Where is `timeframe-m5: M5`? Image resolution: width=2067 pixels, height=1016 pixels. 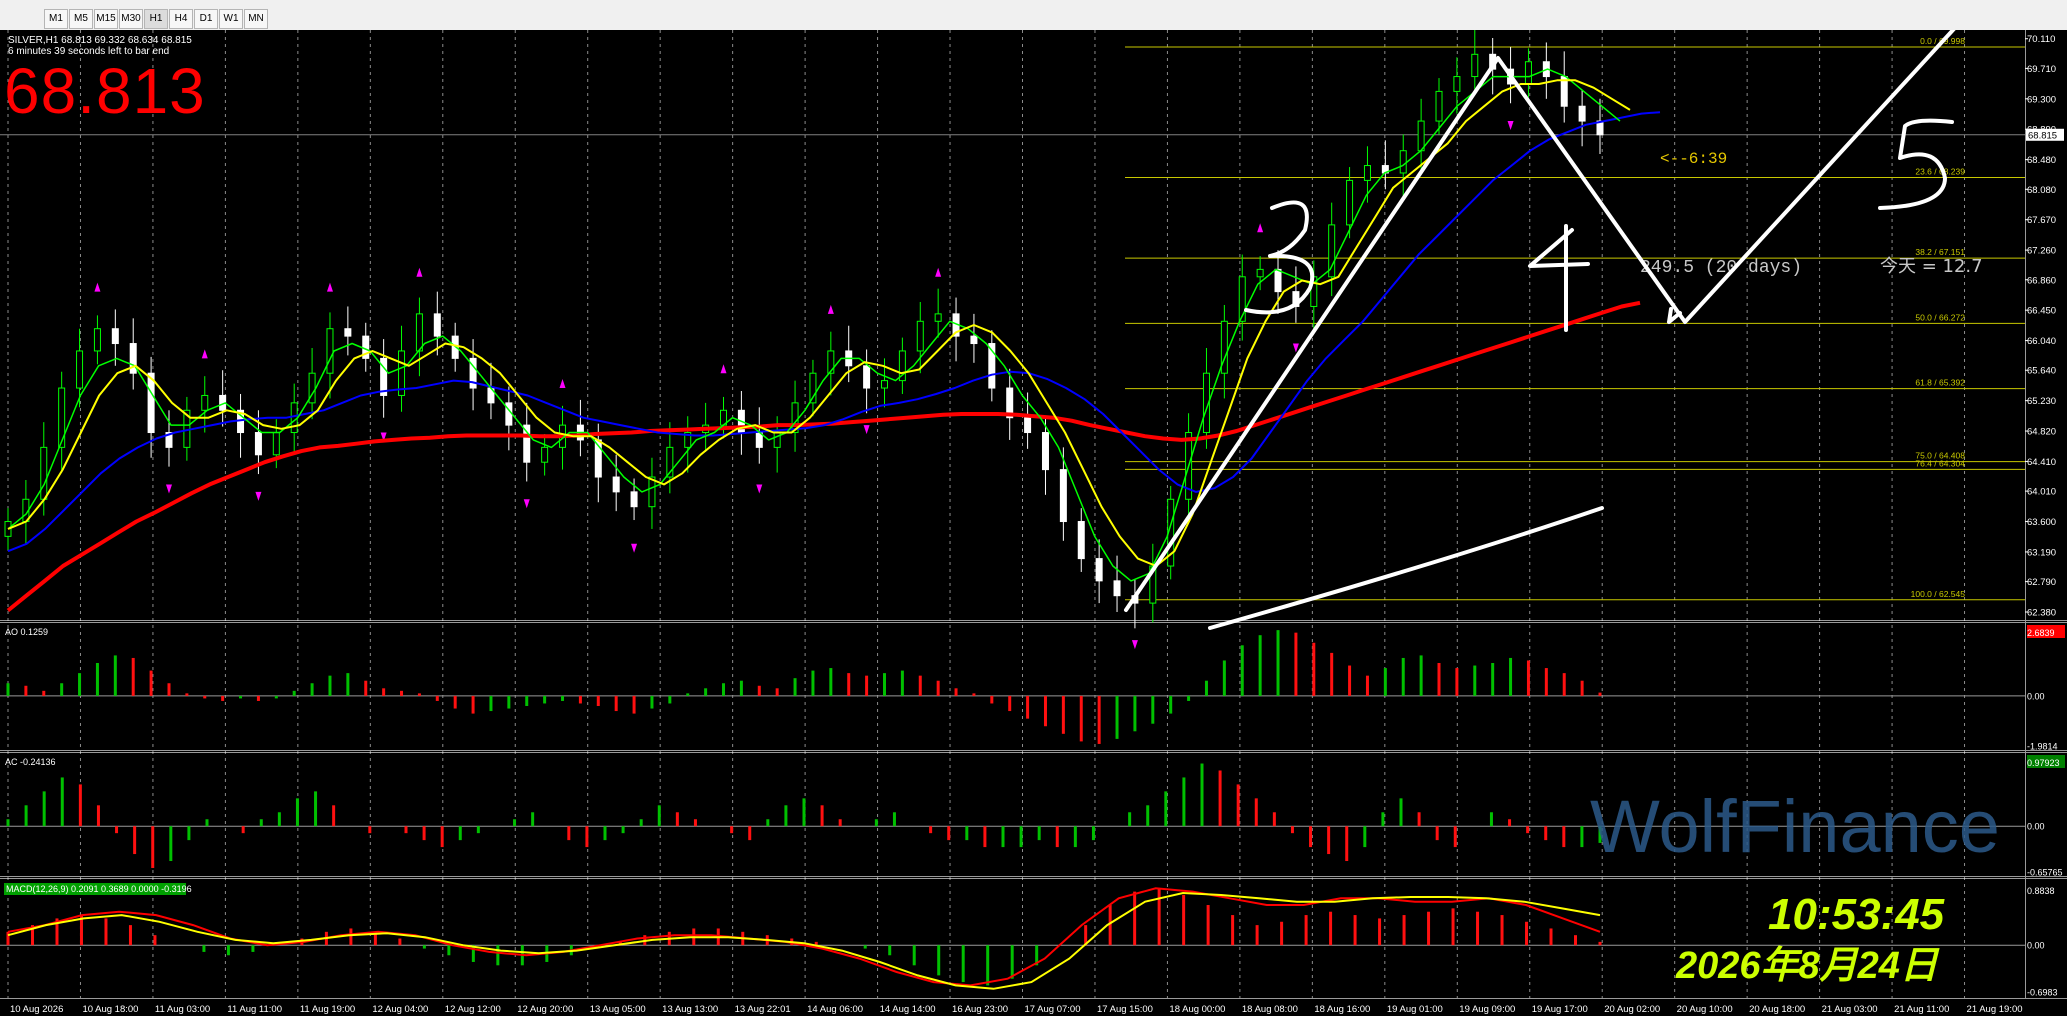 timeframe-m5: M5 is located at coordinates (81, 19).